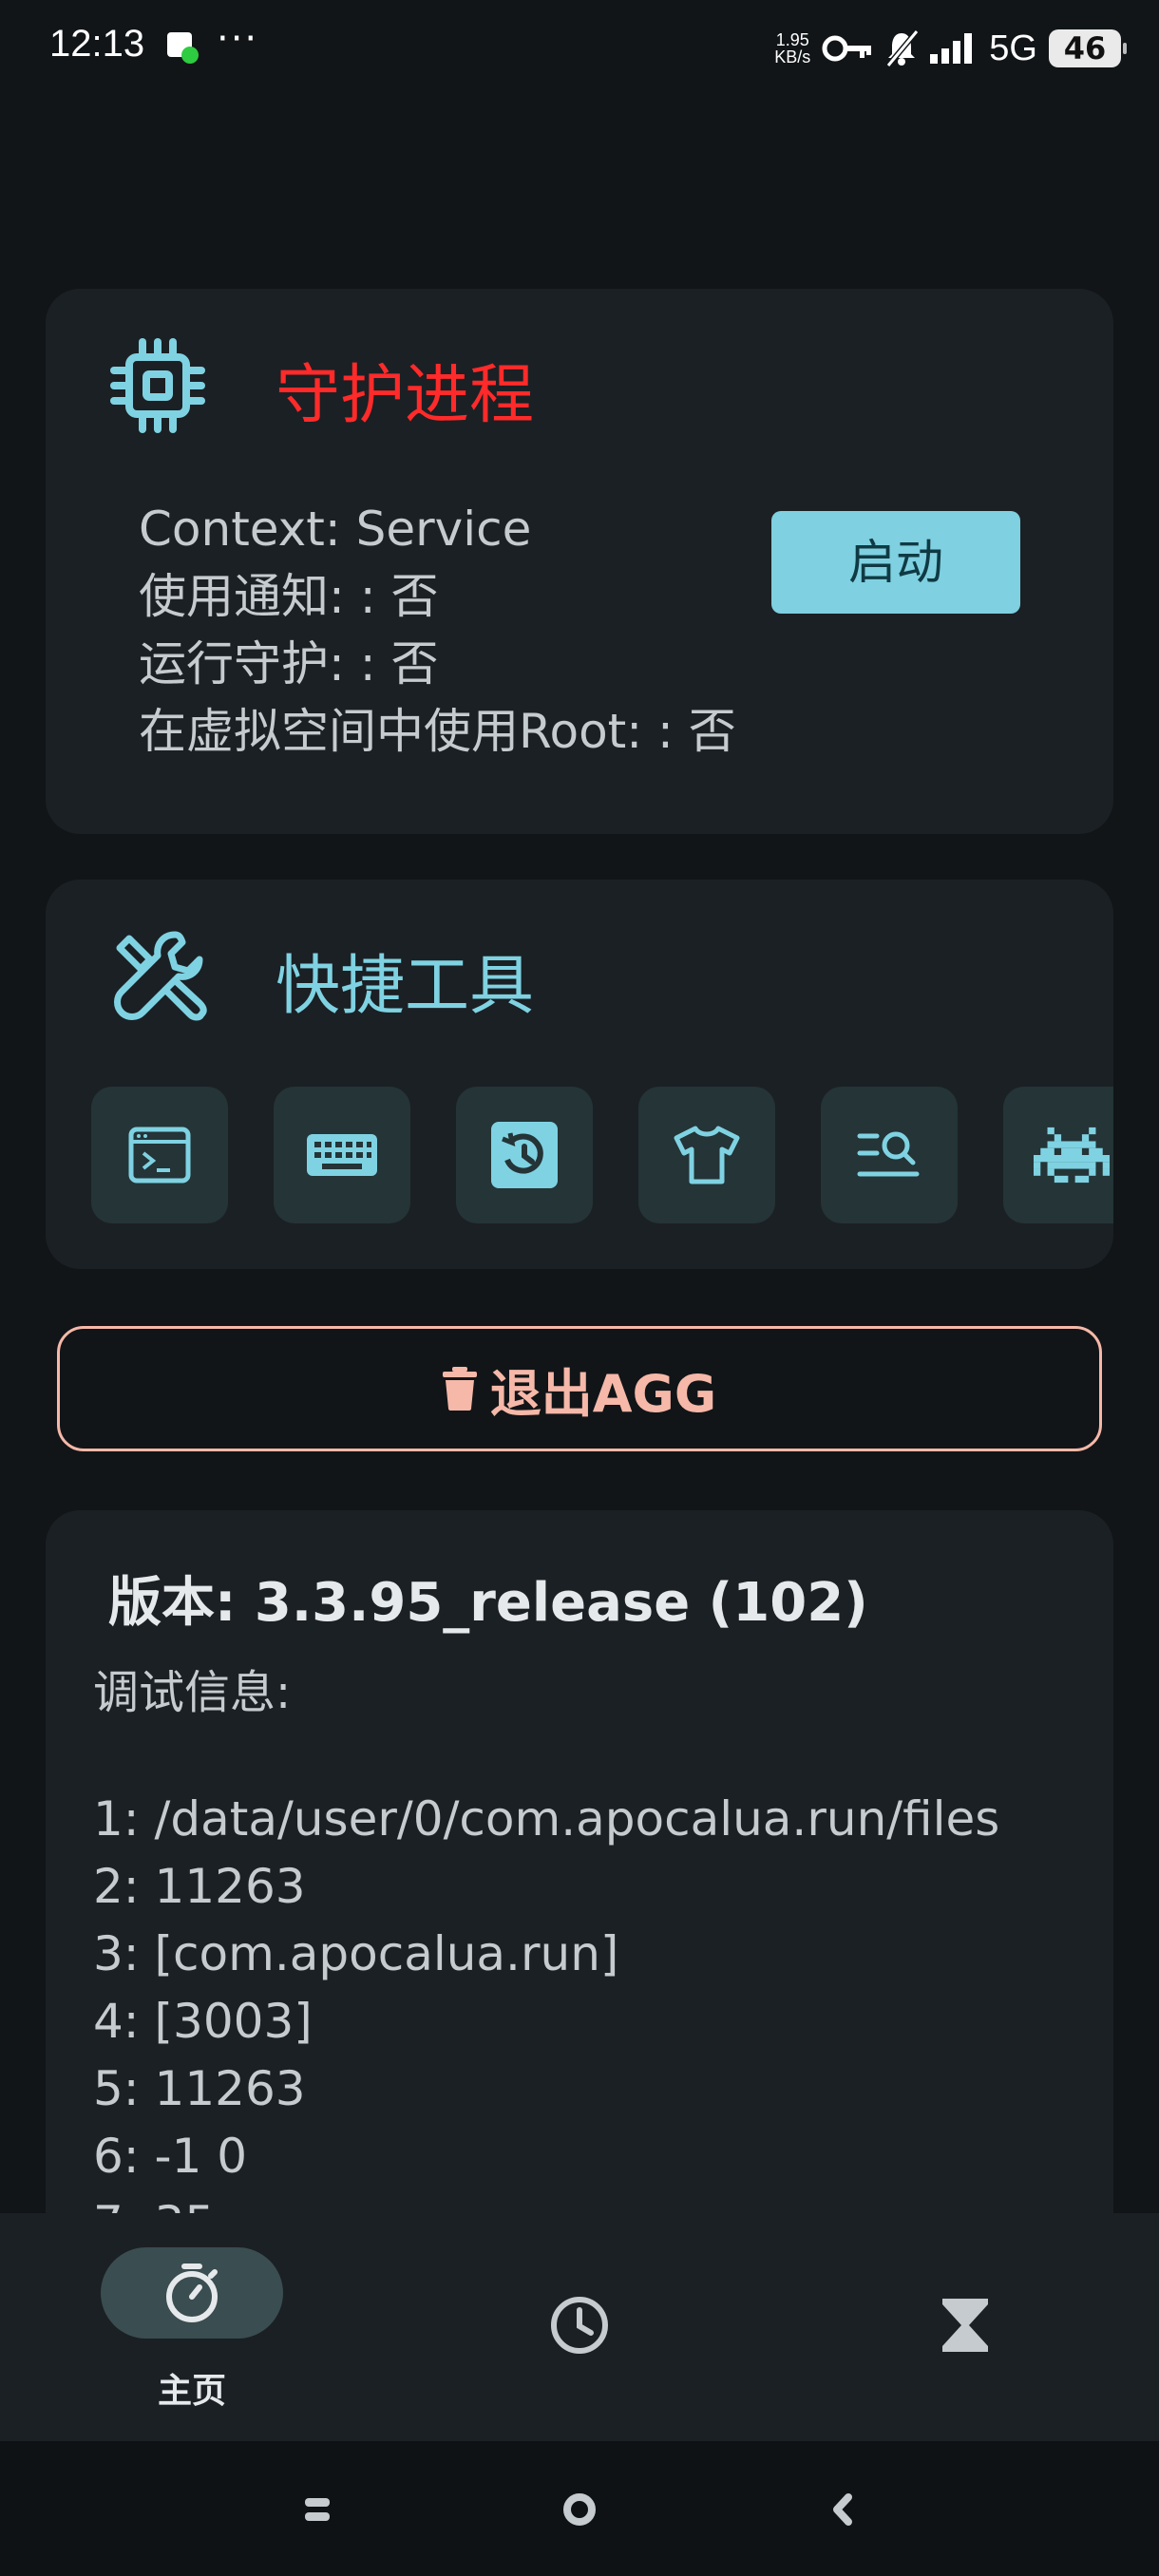 The image size is (1159, 2576). What do you see at coordinates (847, 48) in the screenshot?
I see `vpn-key-icon` at bounding box center [847, 48].